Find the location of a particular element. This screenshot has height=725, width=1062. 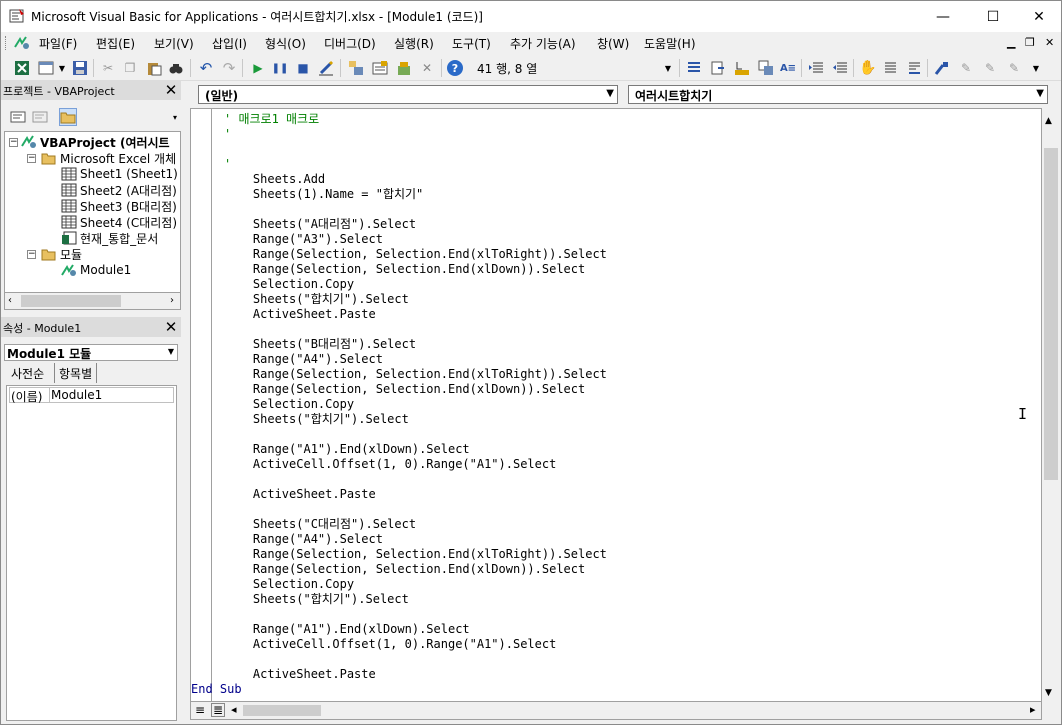

code-line: Range("A3").Select is located at coordinates (415, 239).